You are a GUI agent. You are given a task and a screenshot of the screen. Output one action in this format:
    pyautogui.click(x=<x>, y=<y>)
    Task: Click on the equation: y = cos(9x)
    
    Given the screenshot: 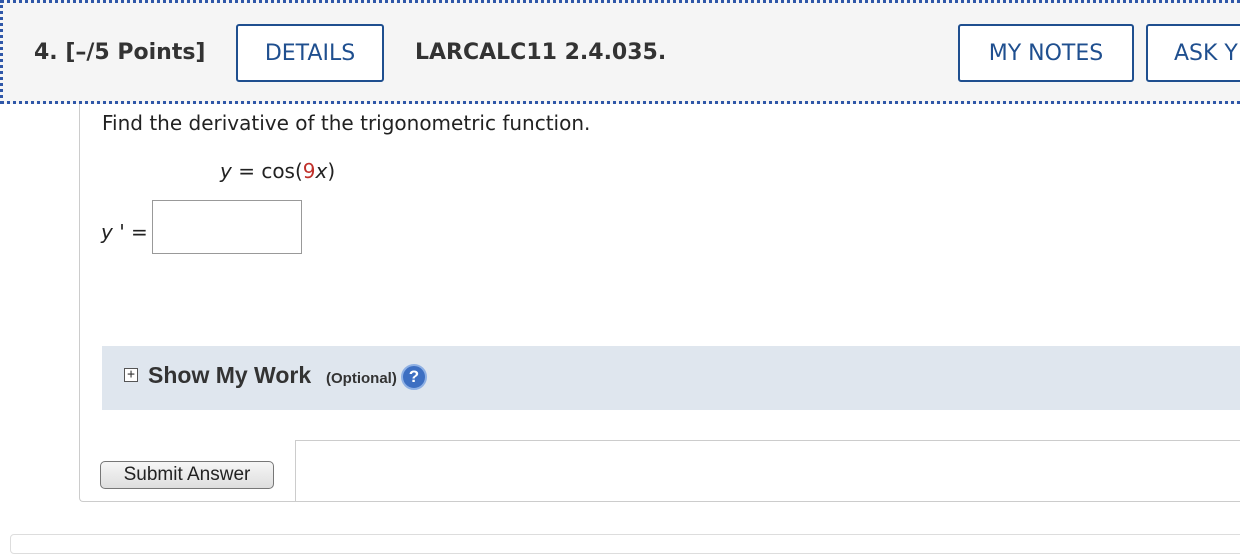 What is the action you would take?
    pyautogui.click(x=277, y=171)
    